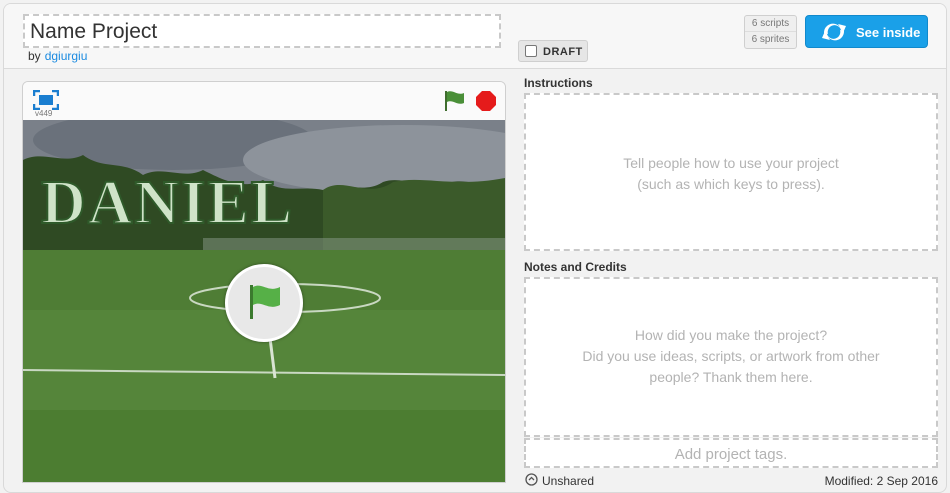 Image resolution: width=950 pixels, height=493 pixels. Describe the element at coordinates (888, 32) in the screenshot. I see `see-inside-label: See inside` at that location.